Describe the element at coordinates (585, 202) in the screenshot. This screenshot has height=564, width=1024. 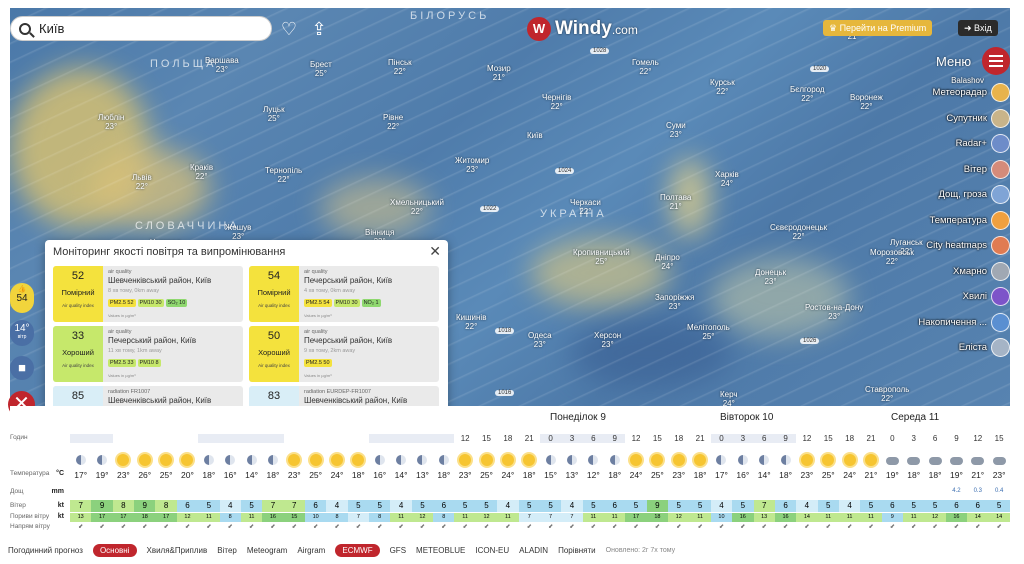
I see `city-name: Черкаси` at that location.